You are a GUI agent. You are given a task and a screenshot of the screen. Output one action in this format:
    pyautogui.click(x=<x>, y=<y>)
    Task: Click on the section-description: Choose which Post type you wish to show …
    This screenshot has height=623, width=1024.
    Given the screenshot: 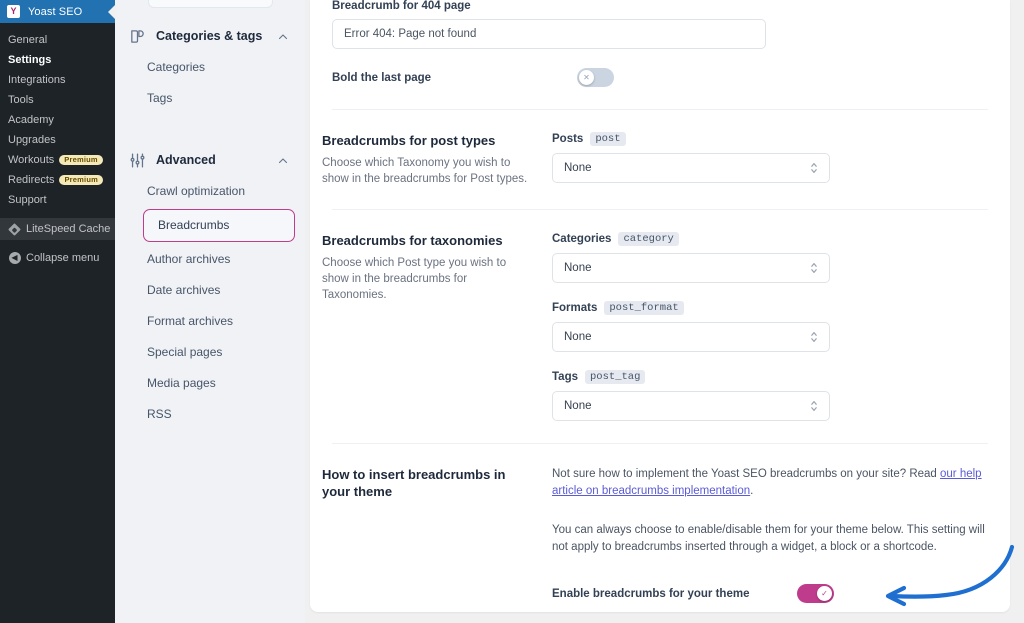 What is the action you would take?
    pyautogui.click(x=414, y=279)
    